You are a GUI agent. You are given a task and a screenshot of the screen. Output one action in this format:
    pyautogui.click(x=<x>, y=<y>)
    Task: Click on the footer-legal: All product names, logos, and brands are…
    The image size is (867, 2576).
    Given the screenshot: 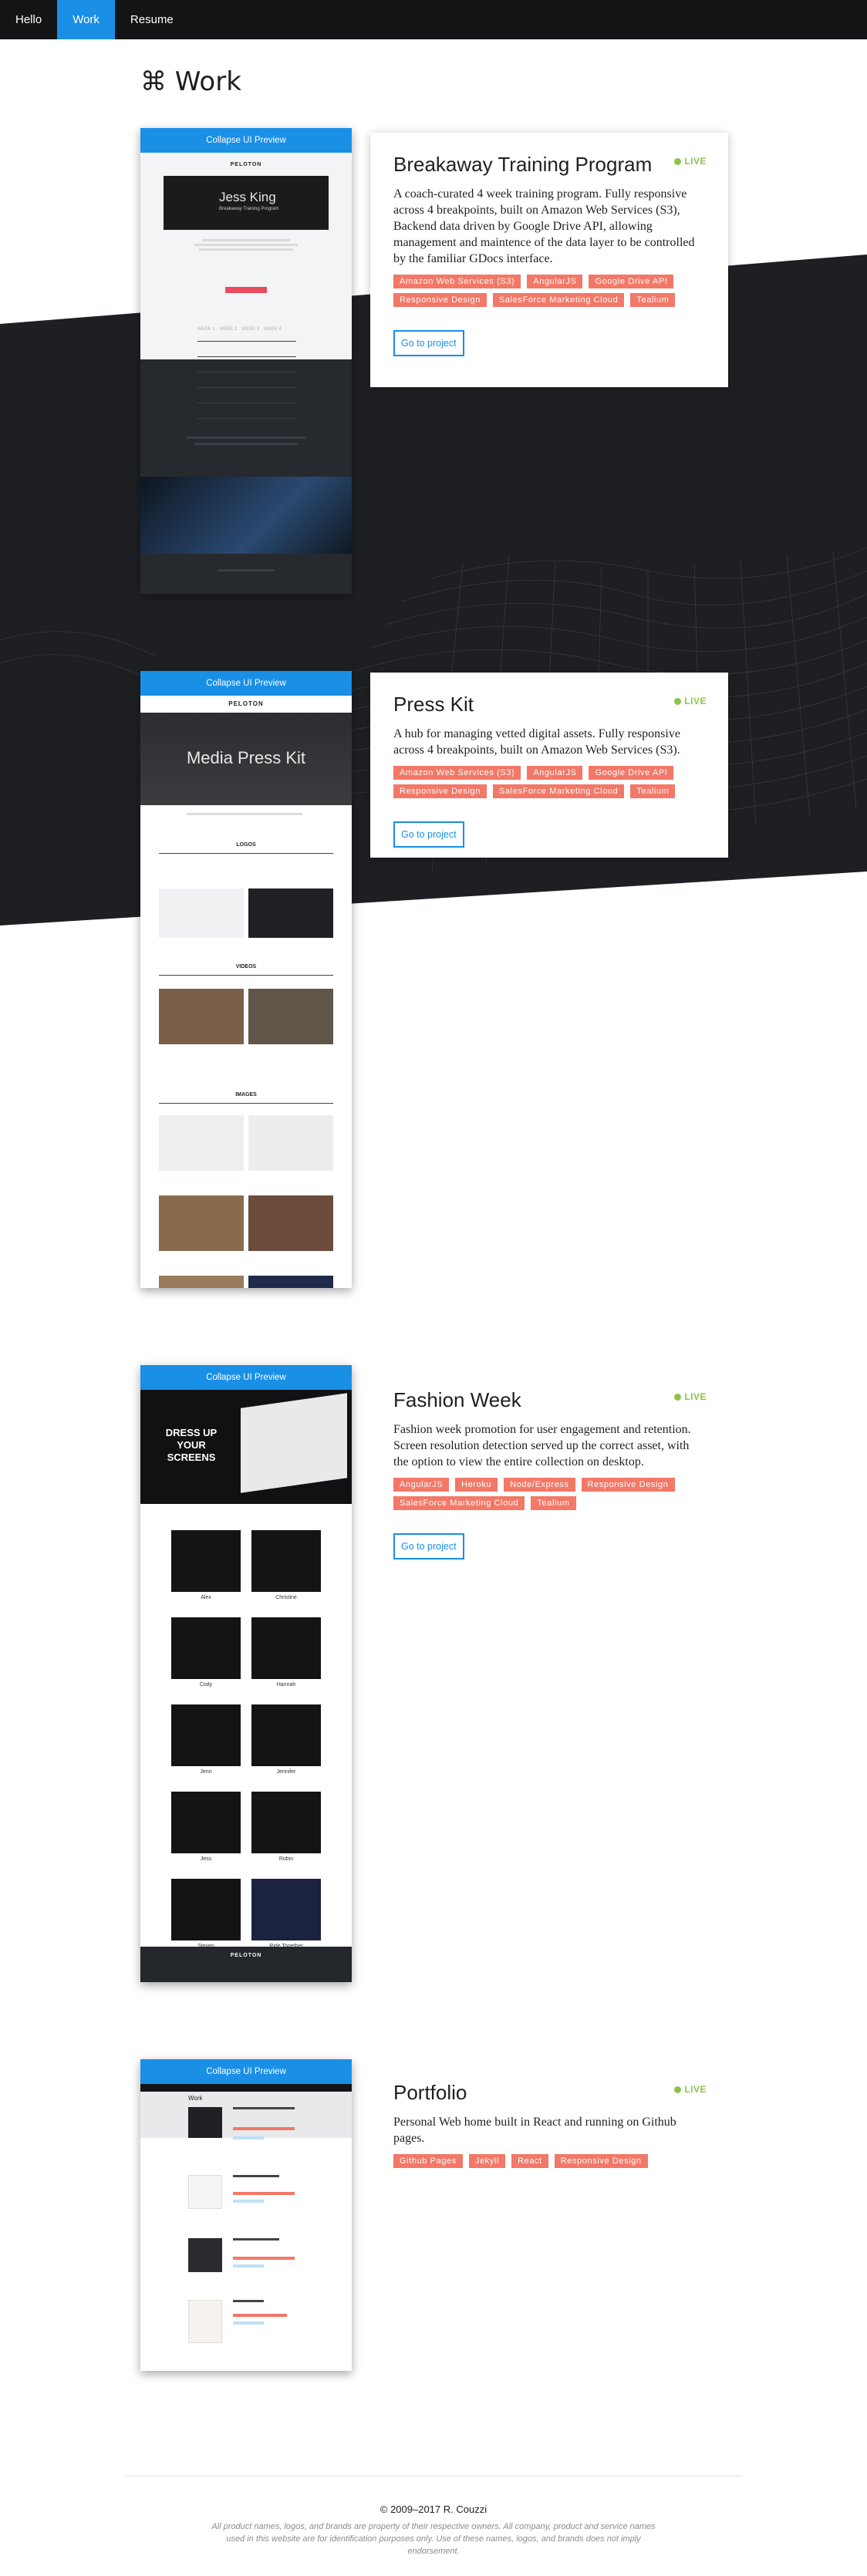 What is the action you would take?
    pyautogui.click(x=433, y=2539)
    